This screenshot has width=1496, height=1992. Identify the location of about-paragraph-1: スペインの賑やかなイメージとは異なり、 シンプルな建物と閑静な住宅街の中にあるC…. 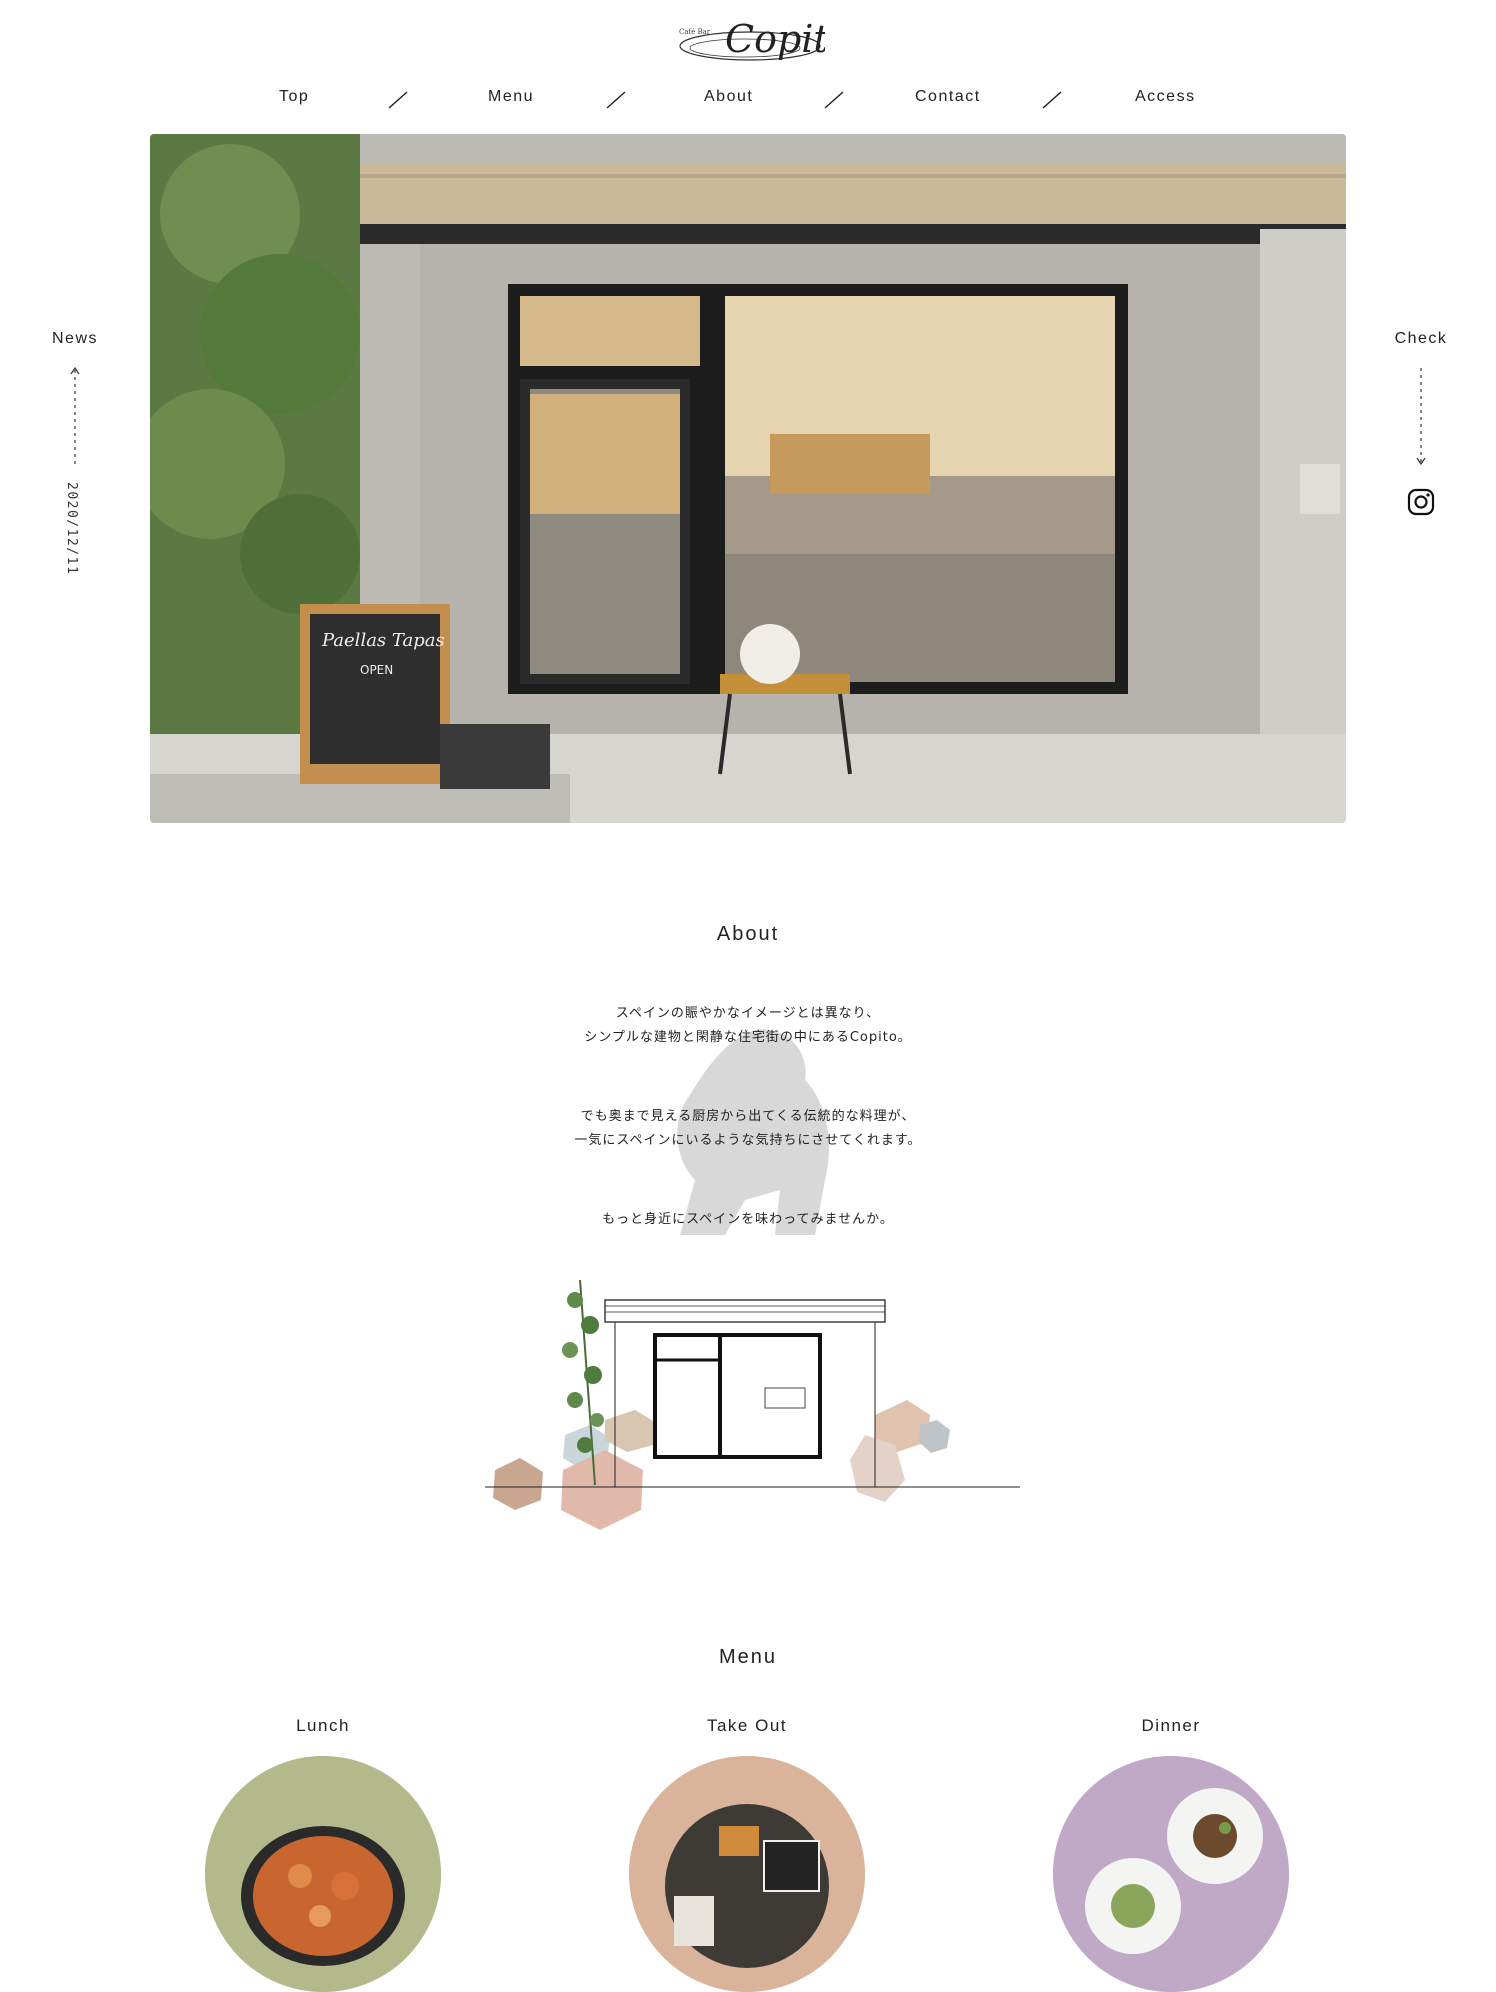
(748, 1026).